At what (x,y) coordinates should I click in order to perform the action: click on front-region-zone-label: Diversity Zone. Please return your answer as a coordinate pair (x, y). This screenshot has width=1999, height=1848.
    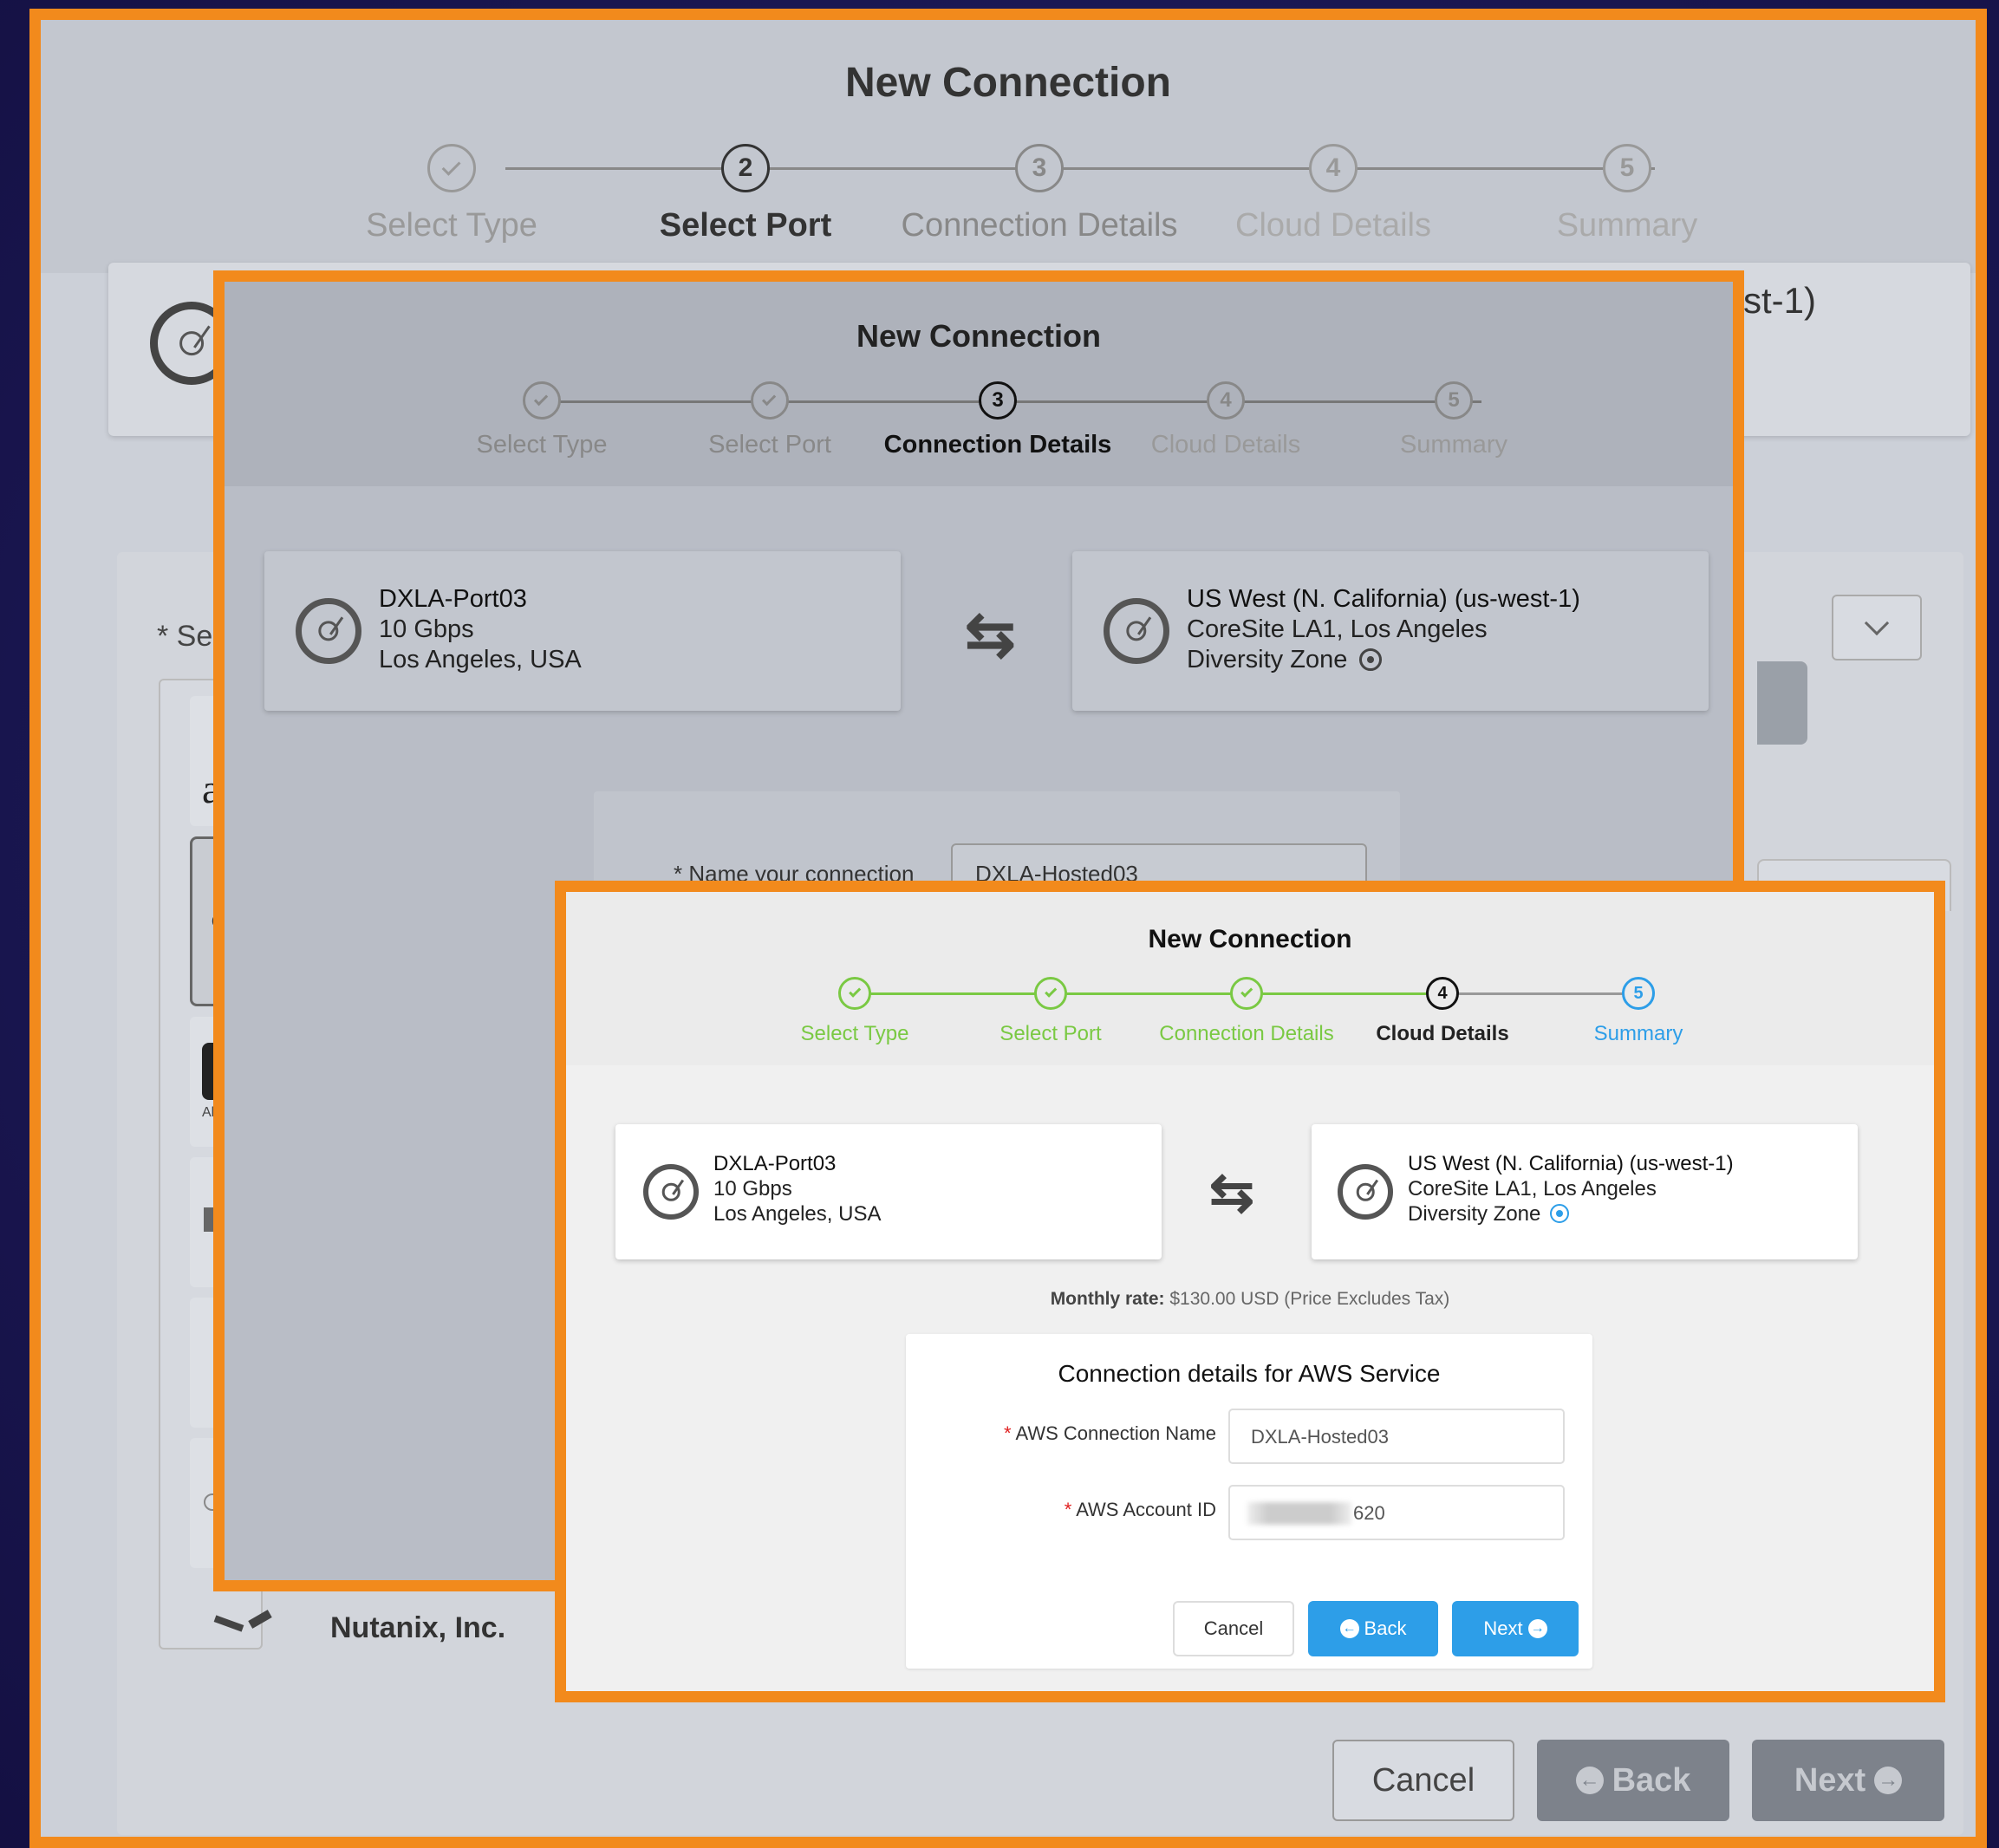
    Looking at the image, I should click on (1475, 1213).